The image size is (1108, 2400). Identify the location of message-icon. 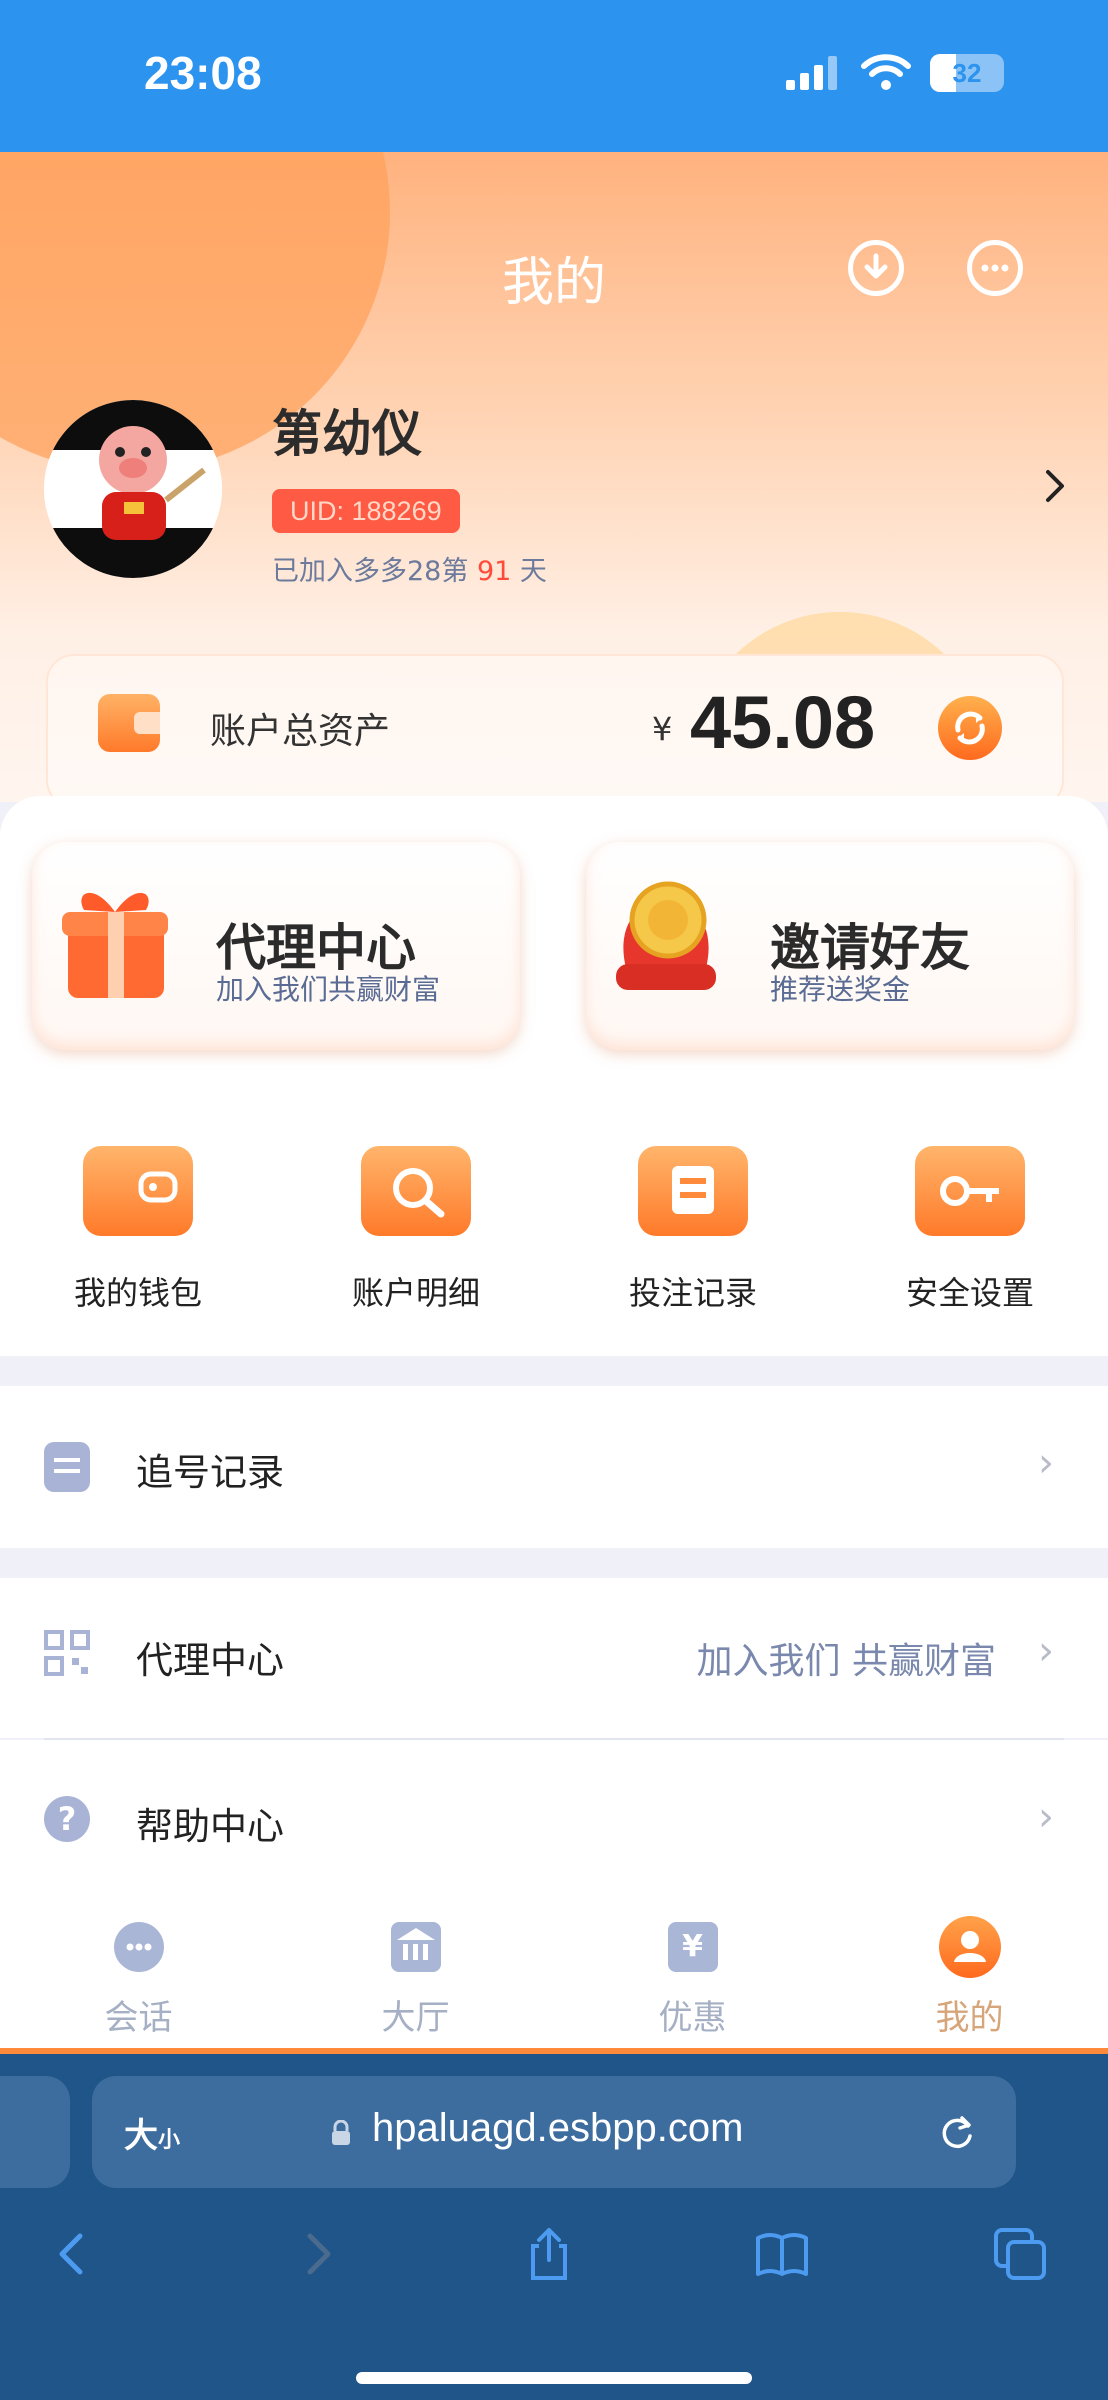
(995, 268).